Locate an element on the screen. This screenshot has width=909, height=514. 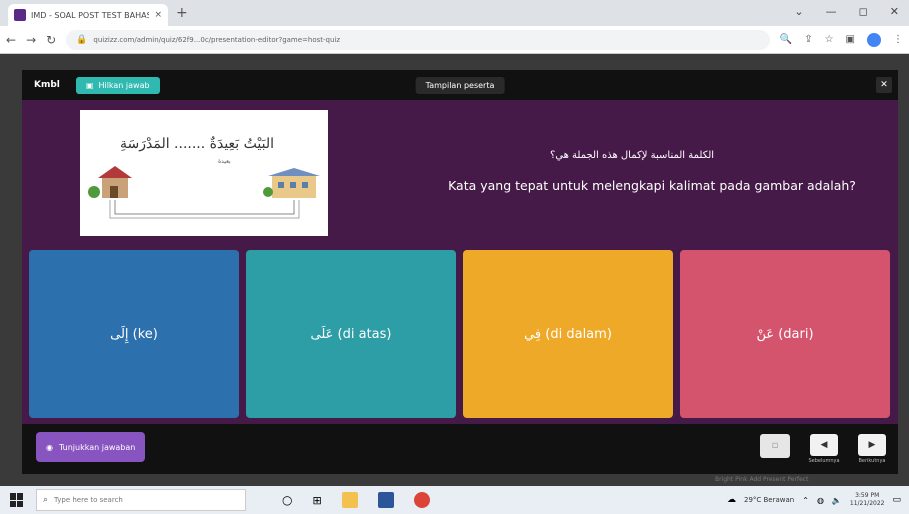
presenter-top-bar: Kmbl ▣ Hilkan jawab Tampilan peserta ✕ is located at coordinates (460, 85).